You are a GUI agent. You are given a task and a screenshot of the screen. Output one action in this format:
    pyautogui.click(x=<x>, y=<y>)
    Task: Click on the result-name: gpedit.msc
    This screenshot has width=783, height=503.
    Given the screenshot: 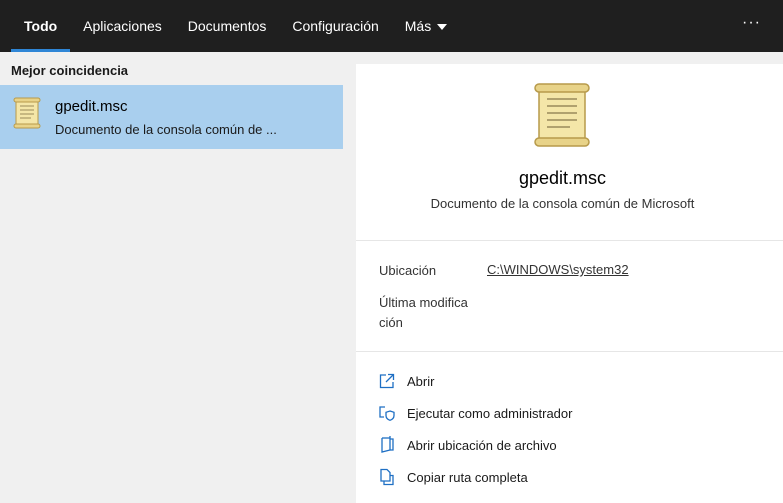 What is the action you would take?
    pyautogui.click(x=91, y=106)
    